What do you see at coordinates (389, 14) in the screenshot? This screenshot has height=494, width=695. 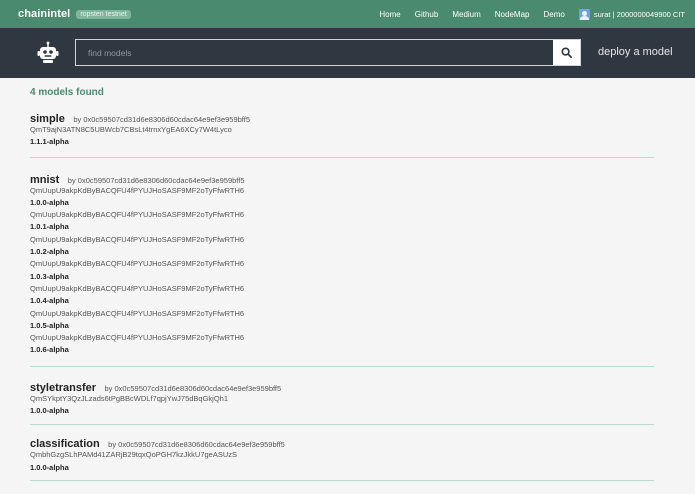 I see `nav-home-link: Home` at bounding box center [389, 14].